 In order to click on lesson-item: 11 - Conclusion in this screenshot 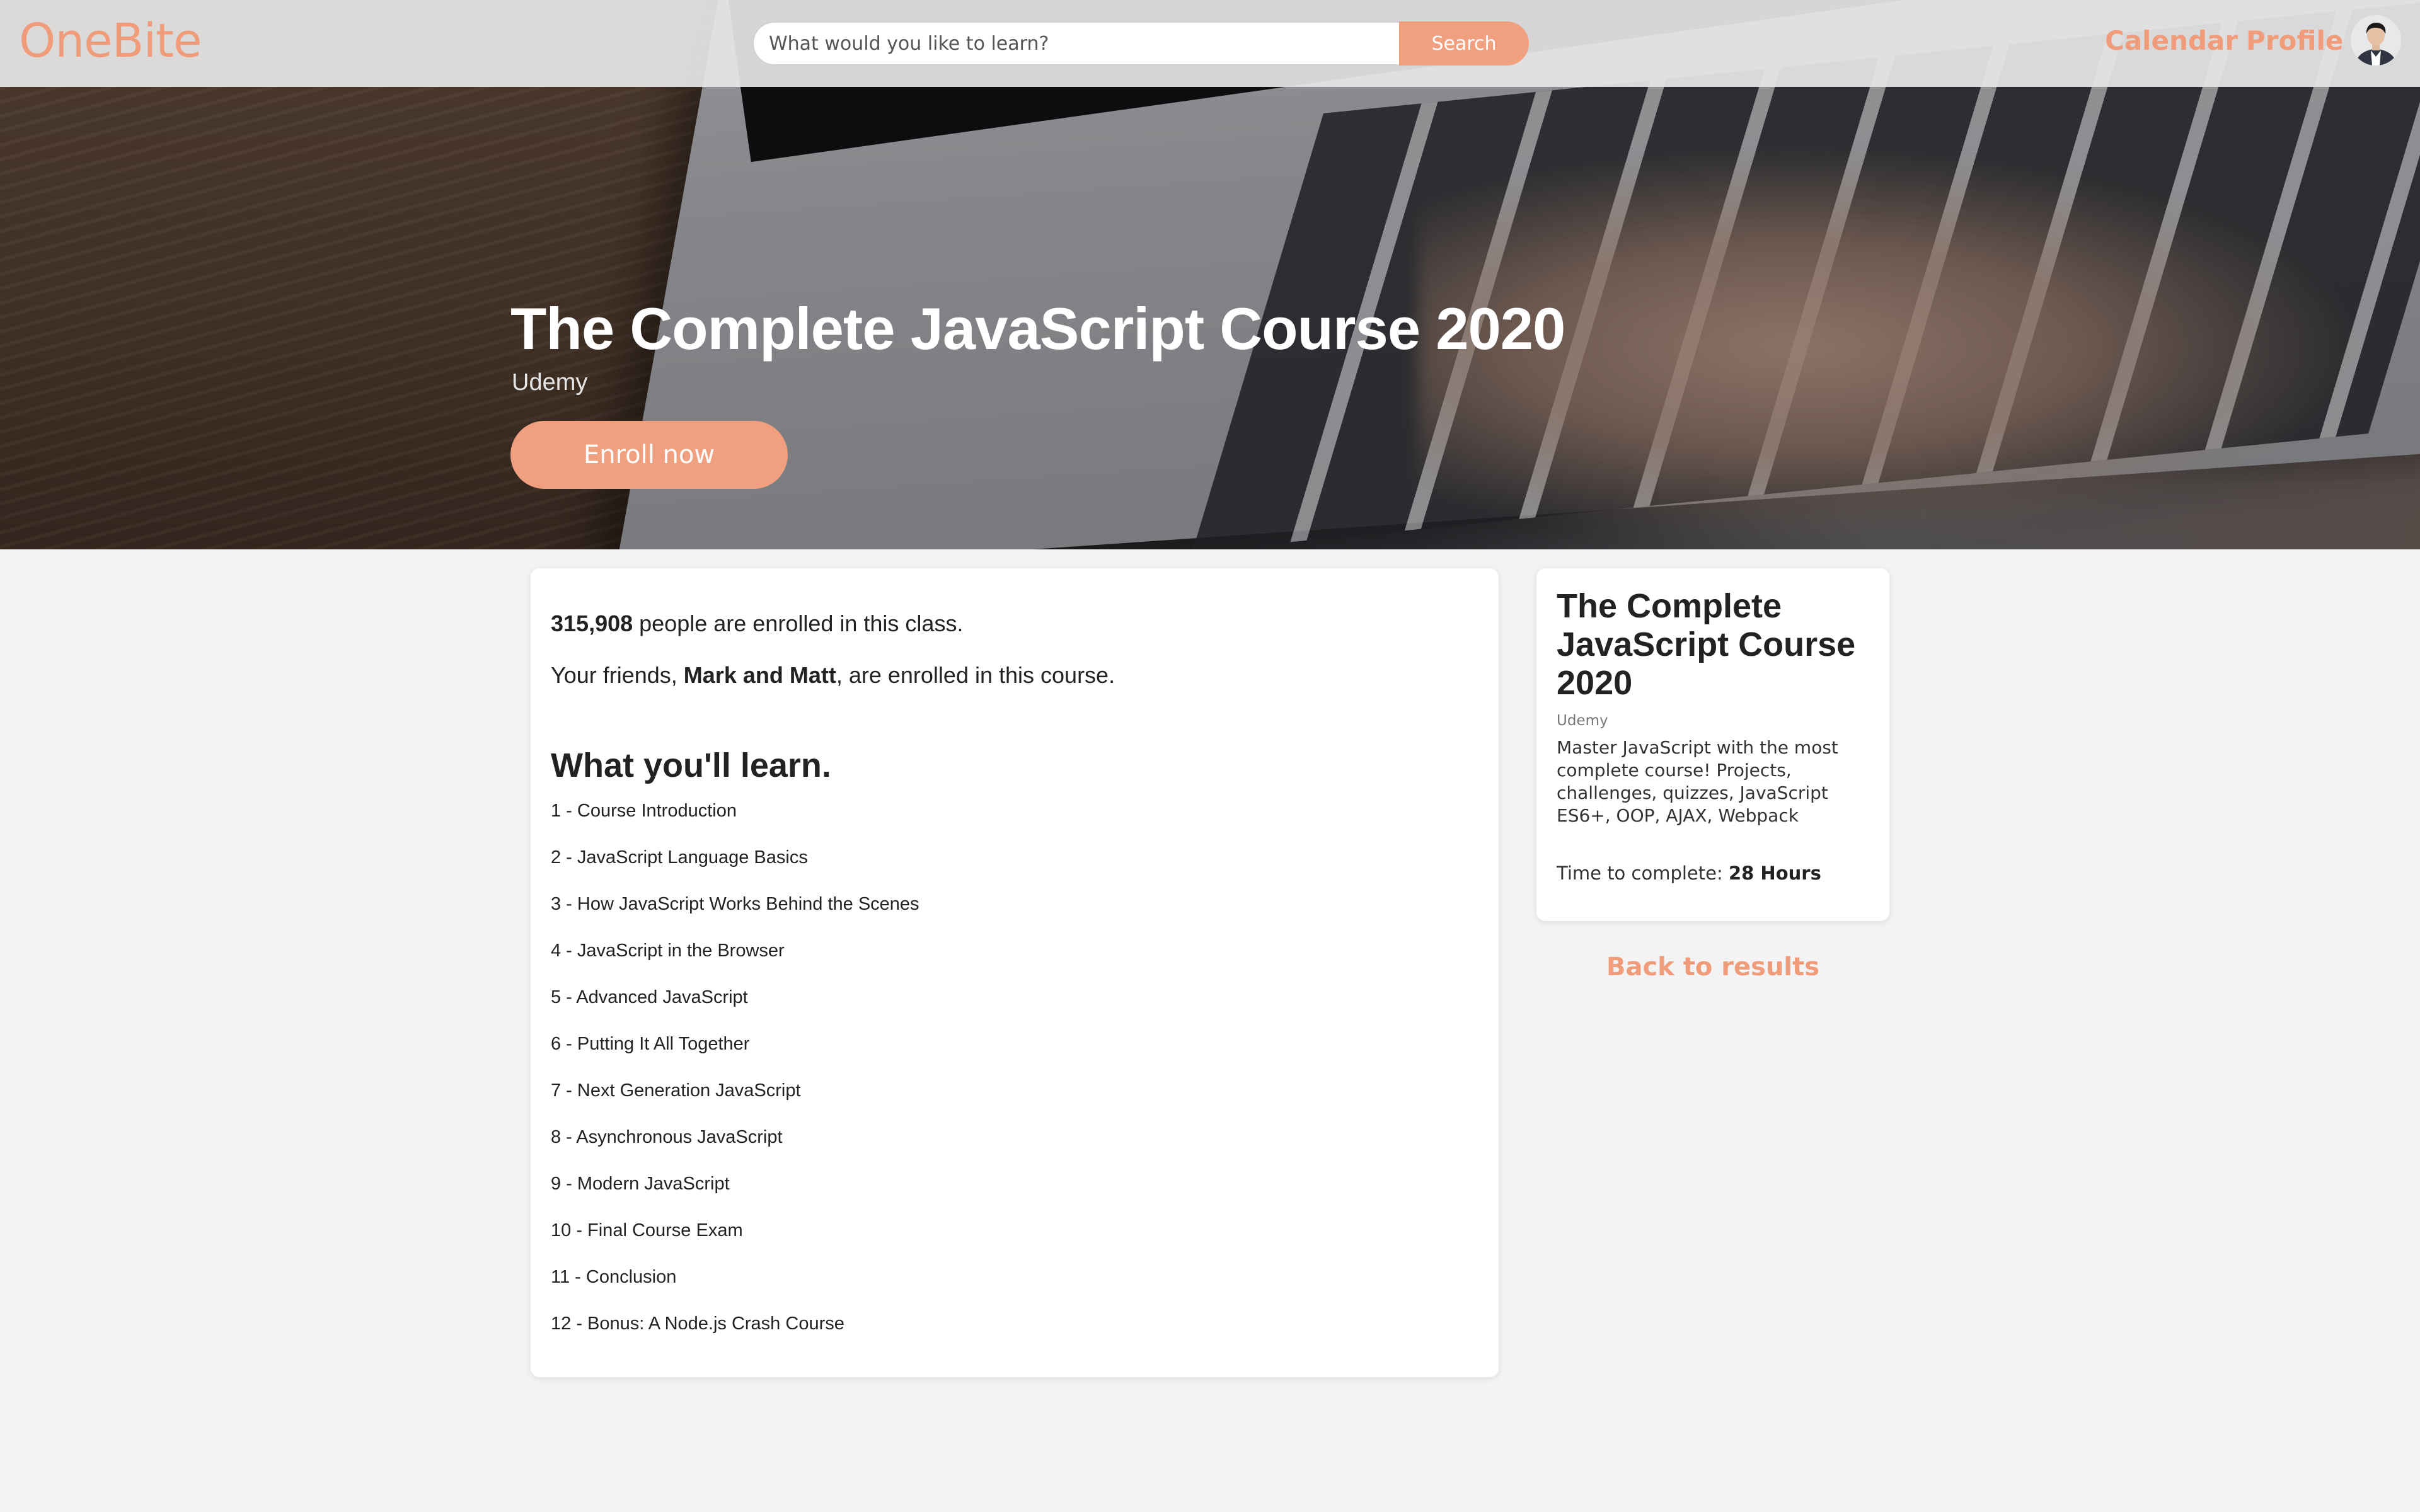, I will do `click(614, 1277)`.